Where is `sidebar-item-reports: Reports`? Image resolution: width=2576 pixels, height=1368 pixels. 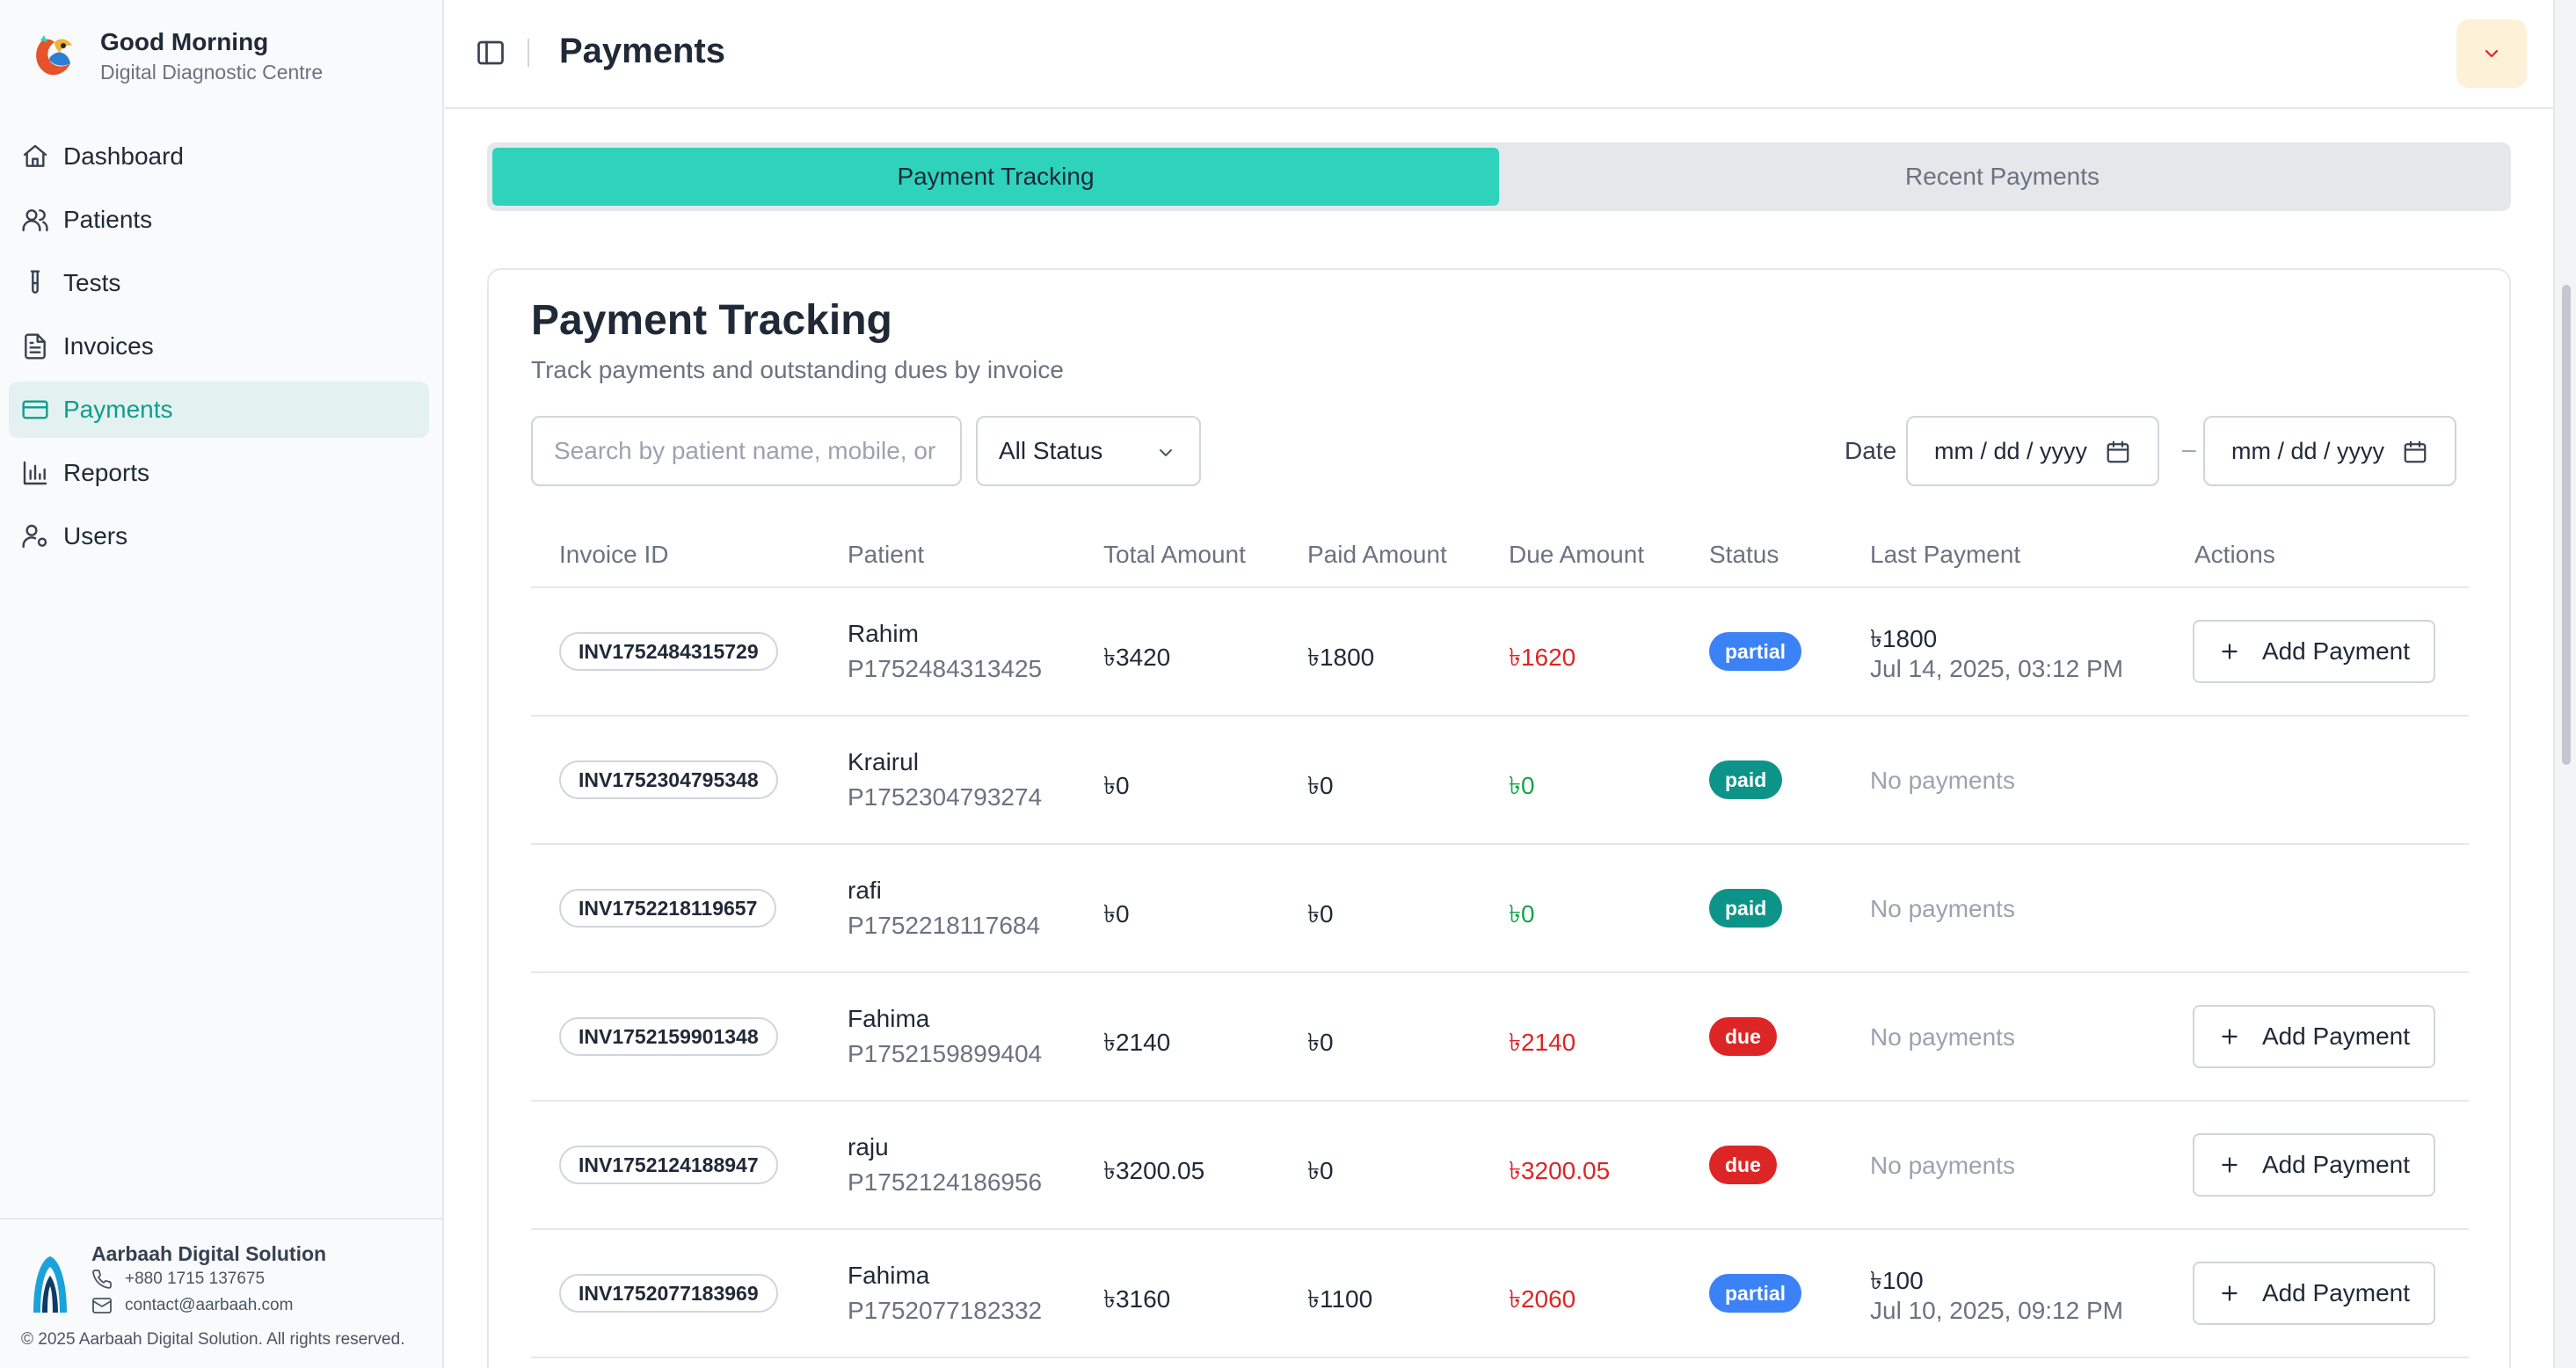
sidebar-item-reports: Reports is located at coordinates (219, 473).